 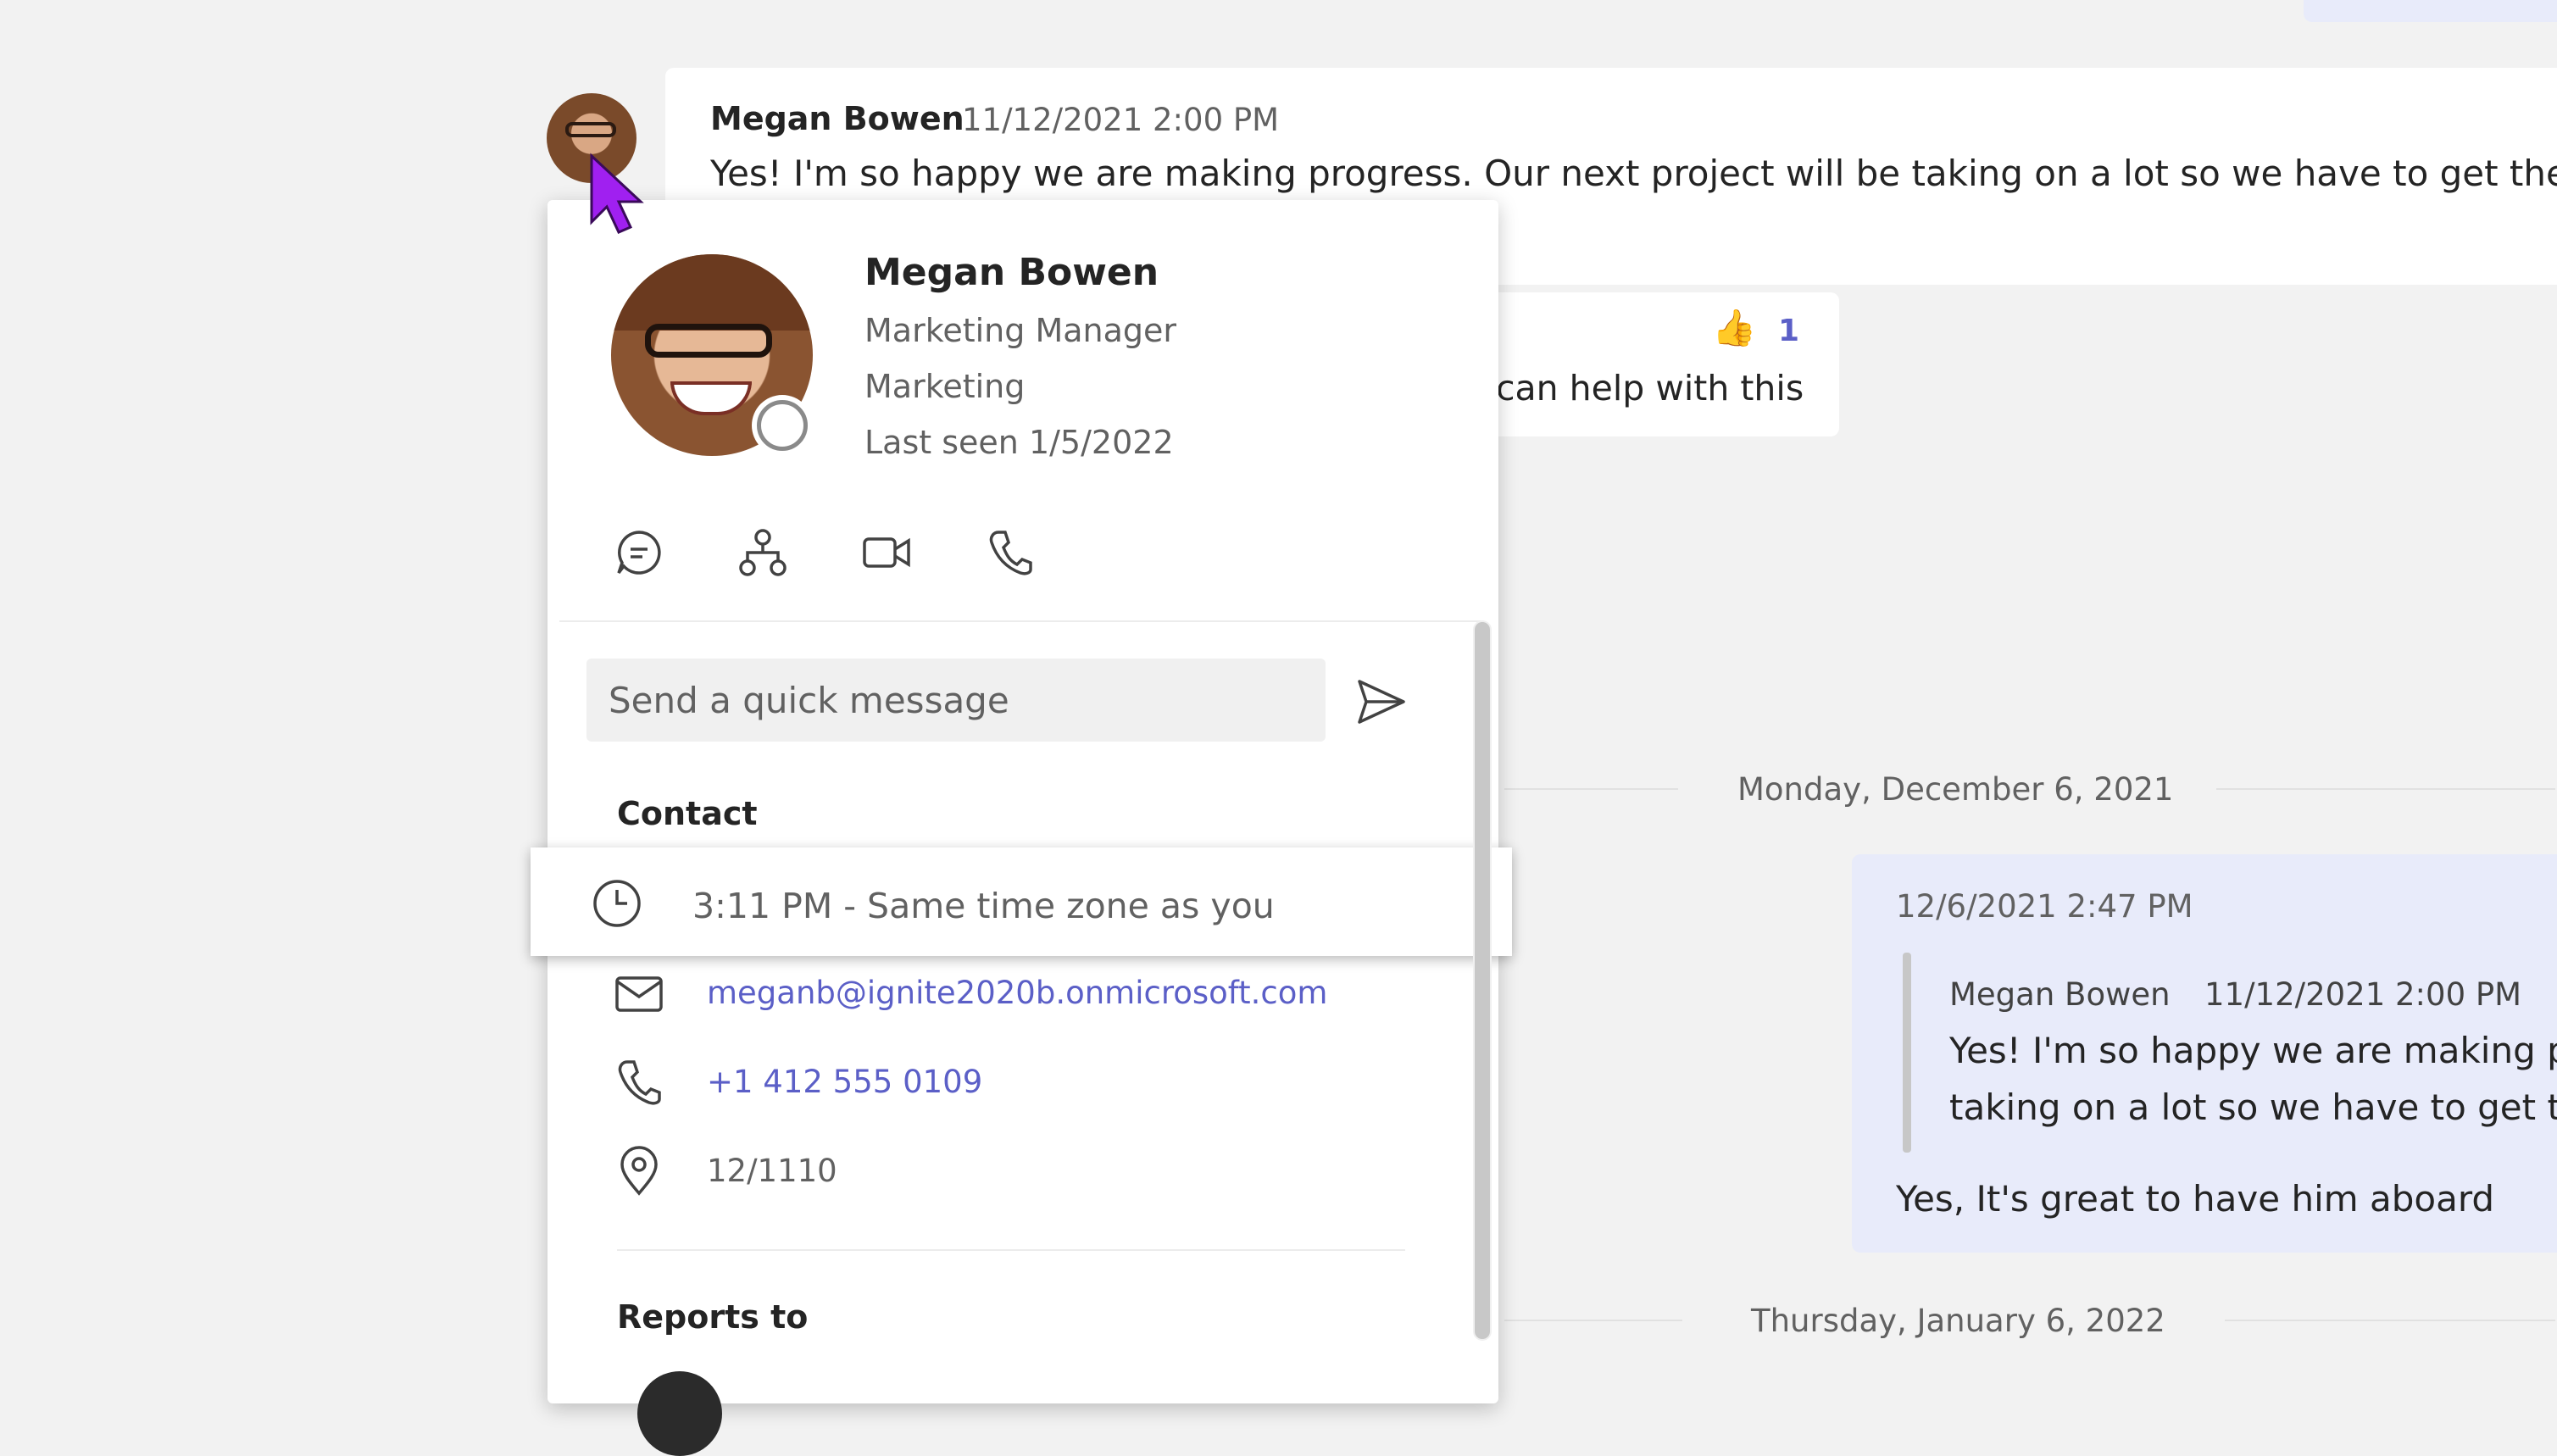 What do you see at coordinates (1482, 981) in the screenshot?
I see `card-scrollbar-thumb` at bounding box center [1482, 981].